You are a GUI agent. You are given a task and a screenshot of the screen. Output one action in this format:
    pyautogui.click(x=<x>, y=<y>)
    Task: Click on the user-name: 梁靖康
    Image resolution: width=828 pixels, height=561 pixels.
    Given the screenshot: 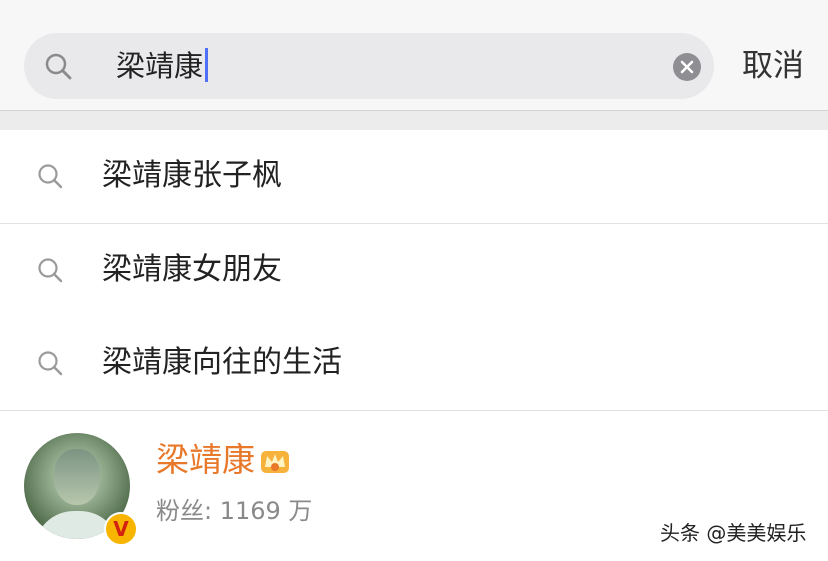 What is the action you would take?
    pyautogui.click(x=205, y=459)
    